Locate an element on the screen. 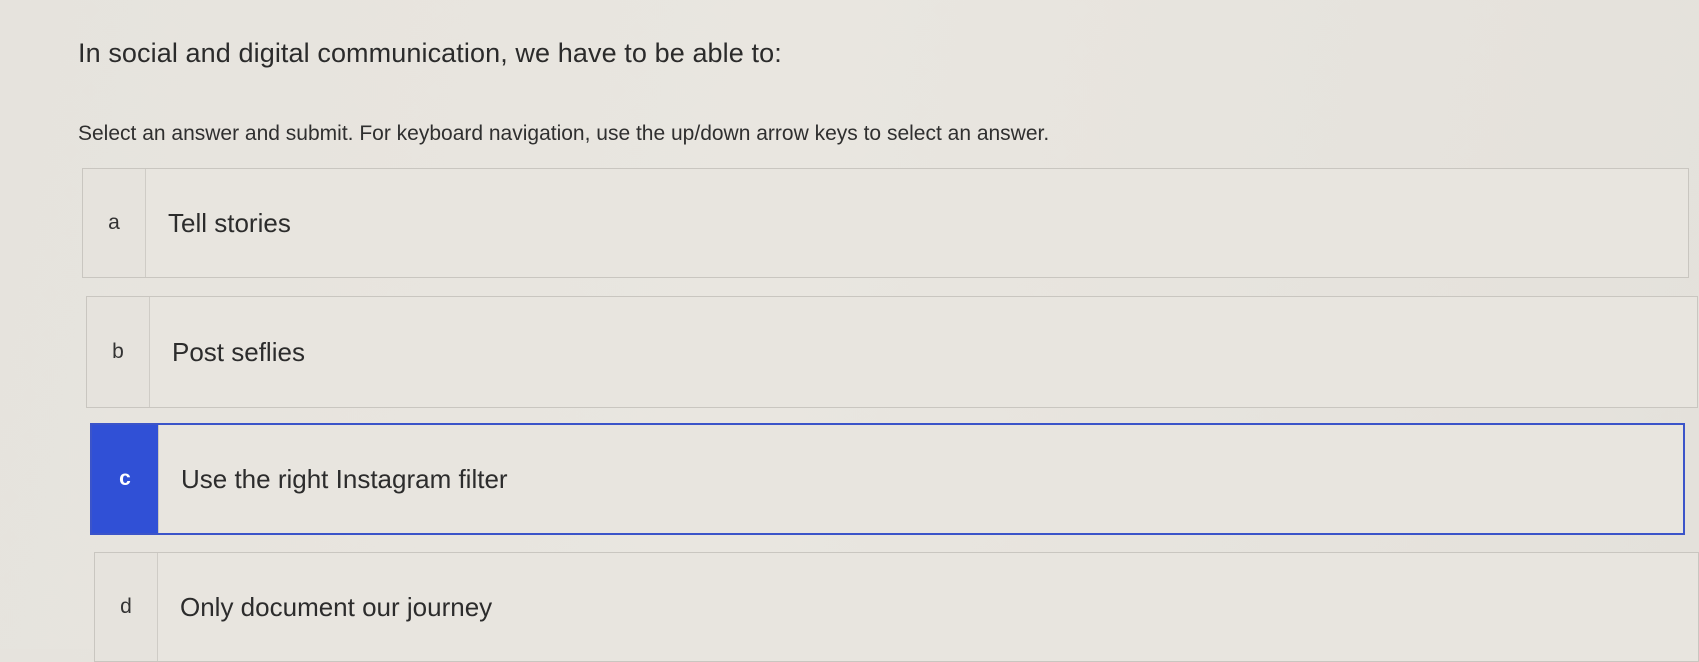 This screenshot has width=1699, height=662. option-text: Tell stories is located at coordinates (229, 222).